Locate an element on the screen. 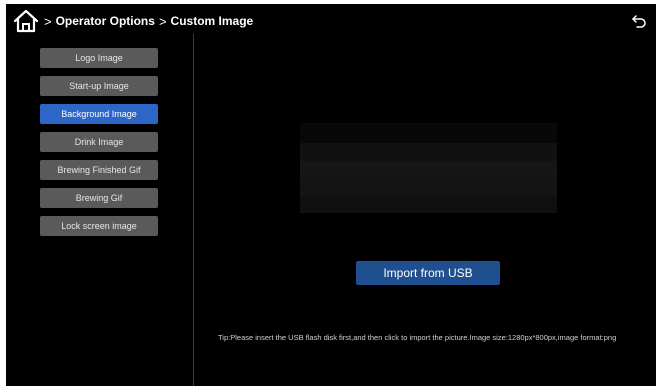 Image resolution: width=657 pixels, height=387 pixels. sidebar-item-logo-image: Logo Image is located at coordinates (99, 58).